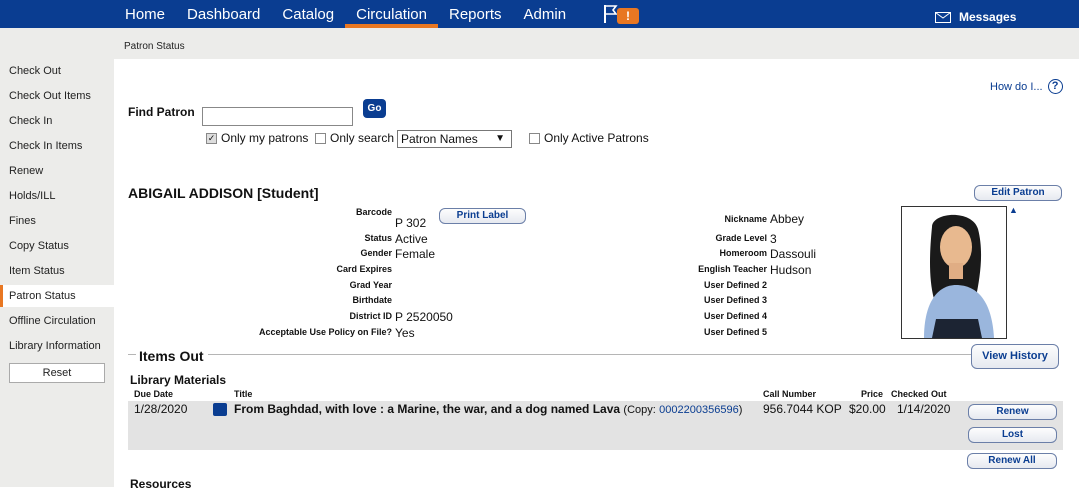 This screenshot has height=491, width=1079. I want to click on sidebar-item-item-status: Item Status, so click(57, 271).